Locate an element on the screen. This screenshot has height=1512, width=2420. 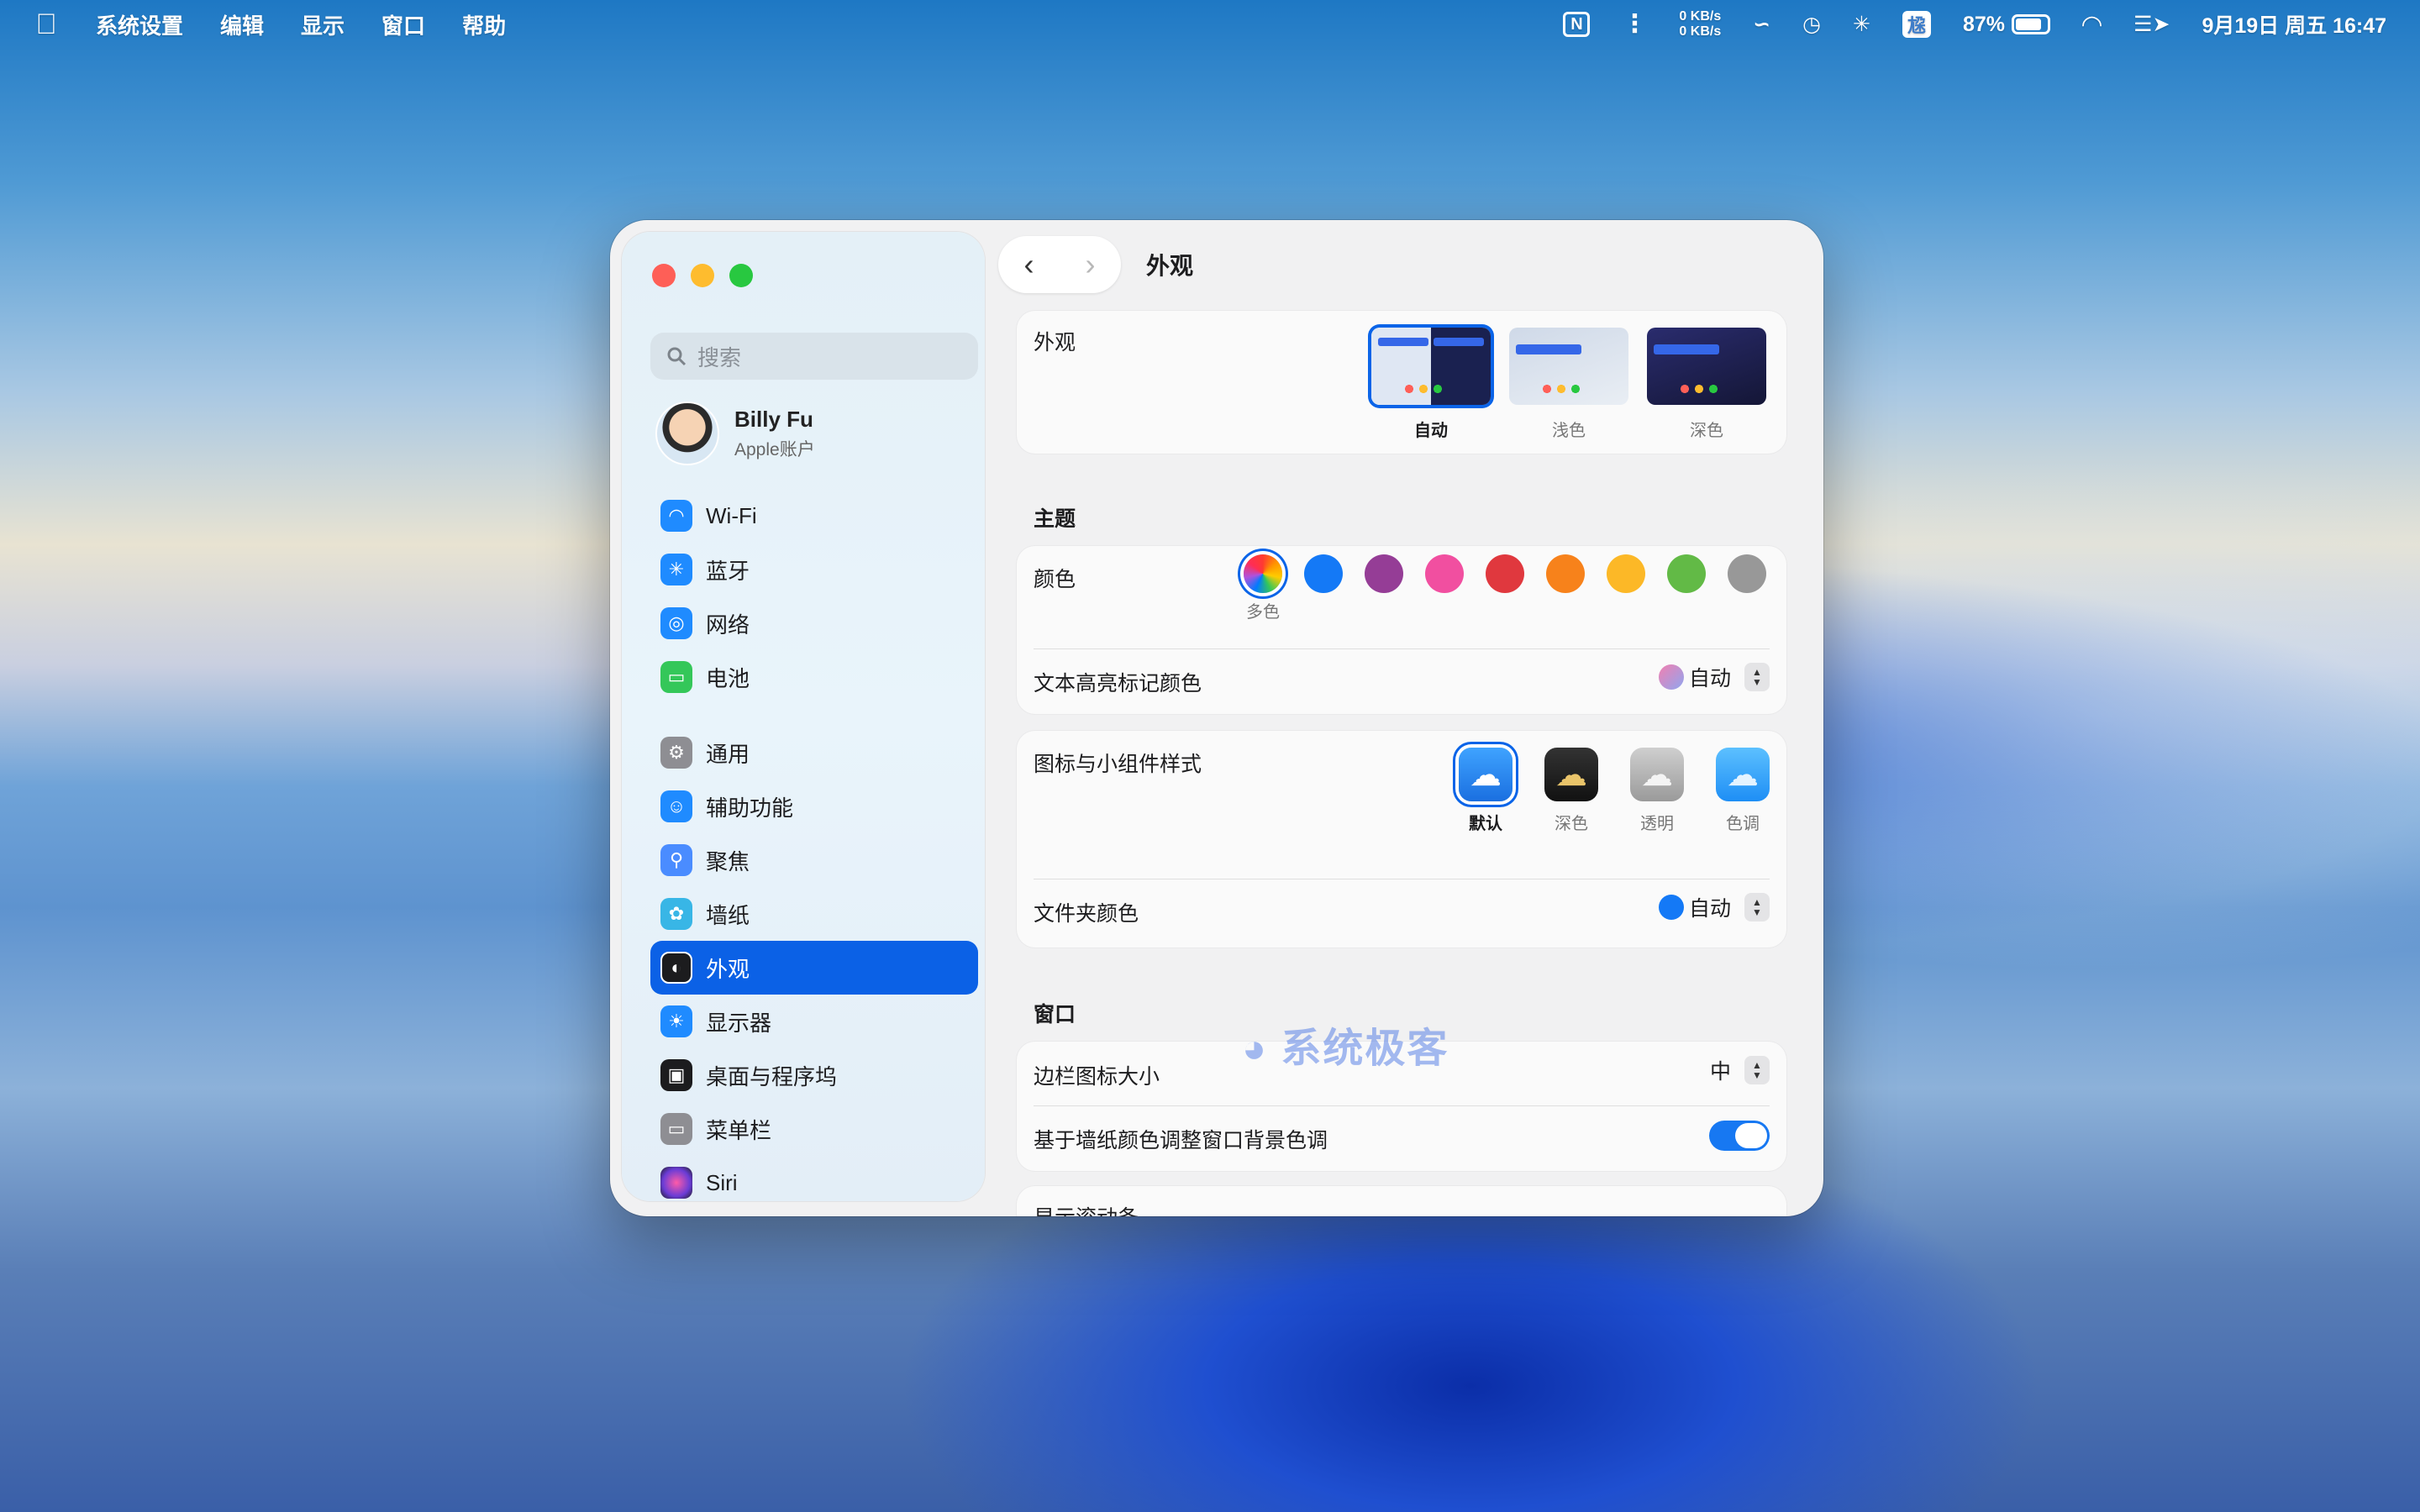
sidebar-item-bluetooth: ✳ 蓝牙 is located at coordinates (814, 569).